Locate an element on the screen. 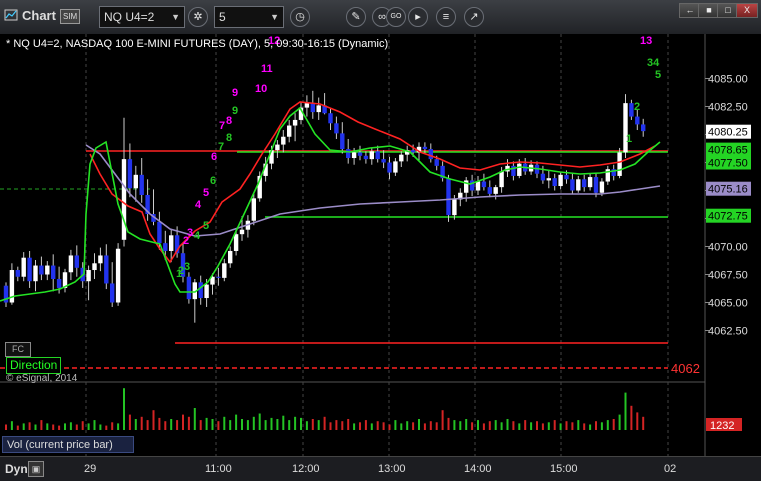 The image size is (761, 481). direction-label: Direction is located at coordinates (34, 365).